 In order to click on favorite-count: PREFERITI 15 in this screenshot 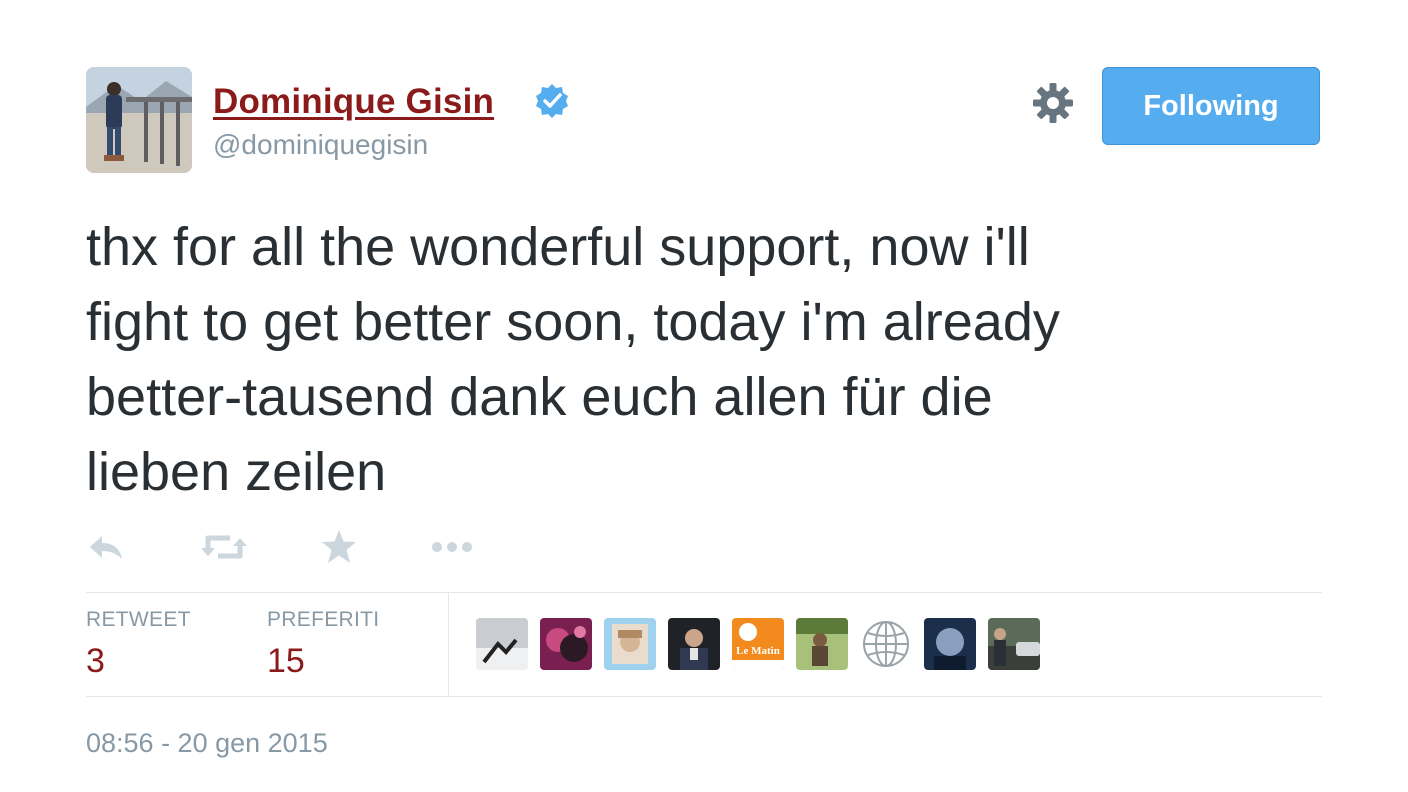, I will do `click(323, 644)`.